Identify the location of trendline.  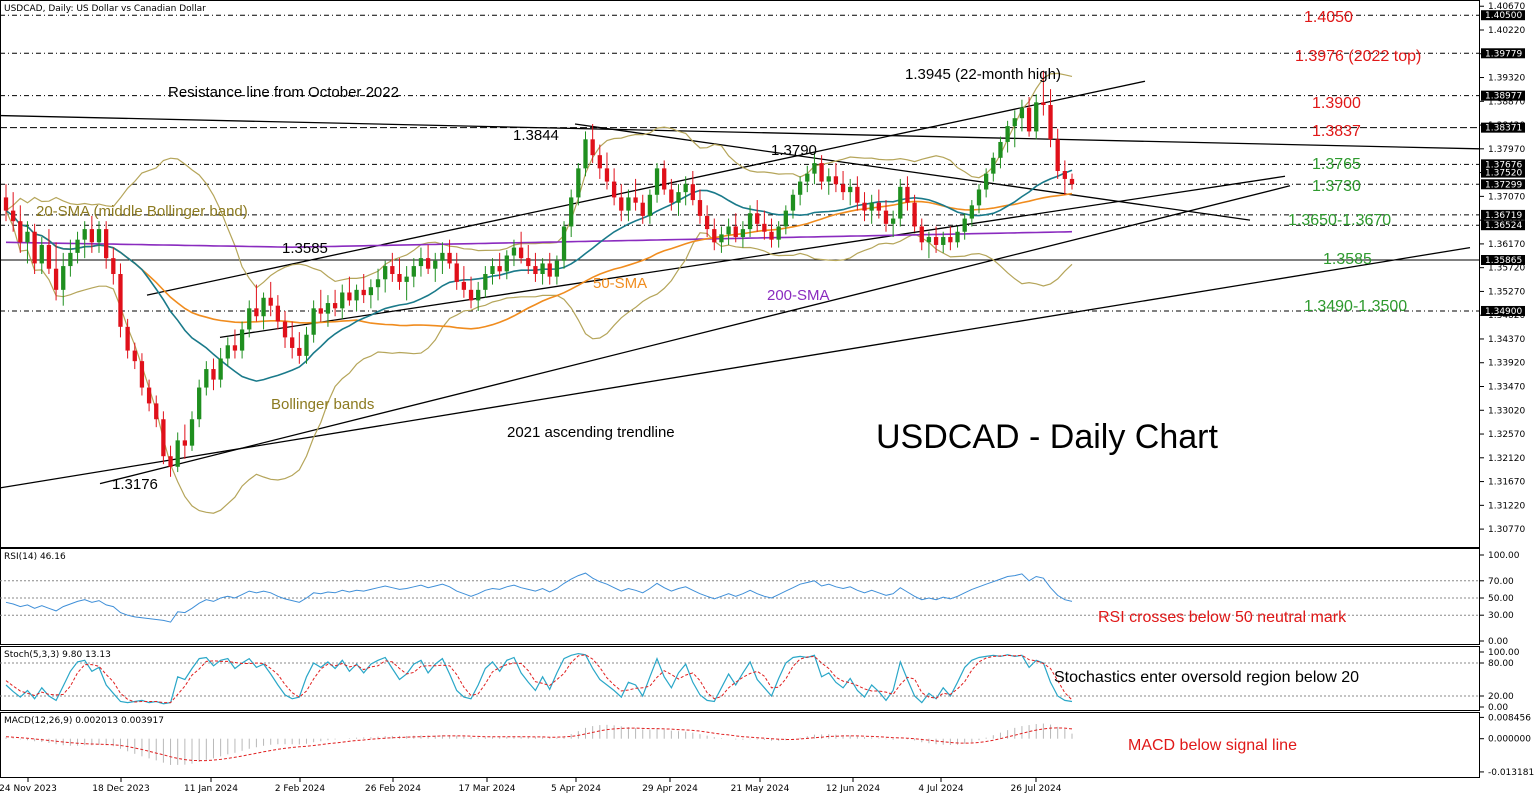
(752, 257).